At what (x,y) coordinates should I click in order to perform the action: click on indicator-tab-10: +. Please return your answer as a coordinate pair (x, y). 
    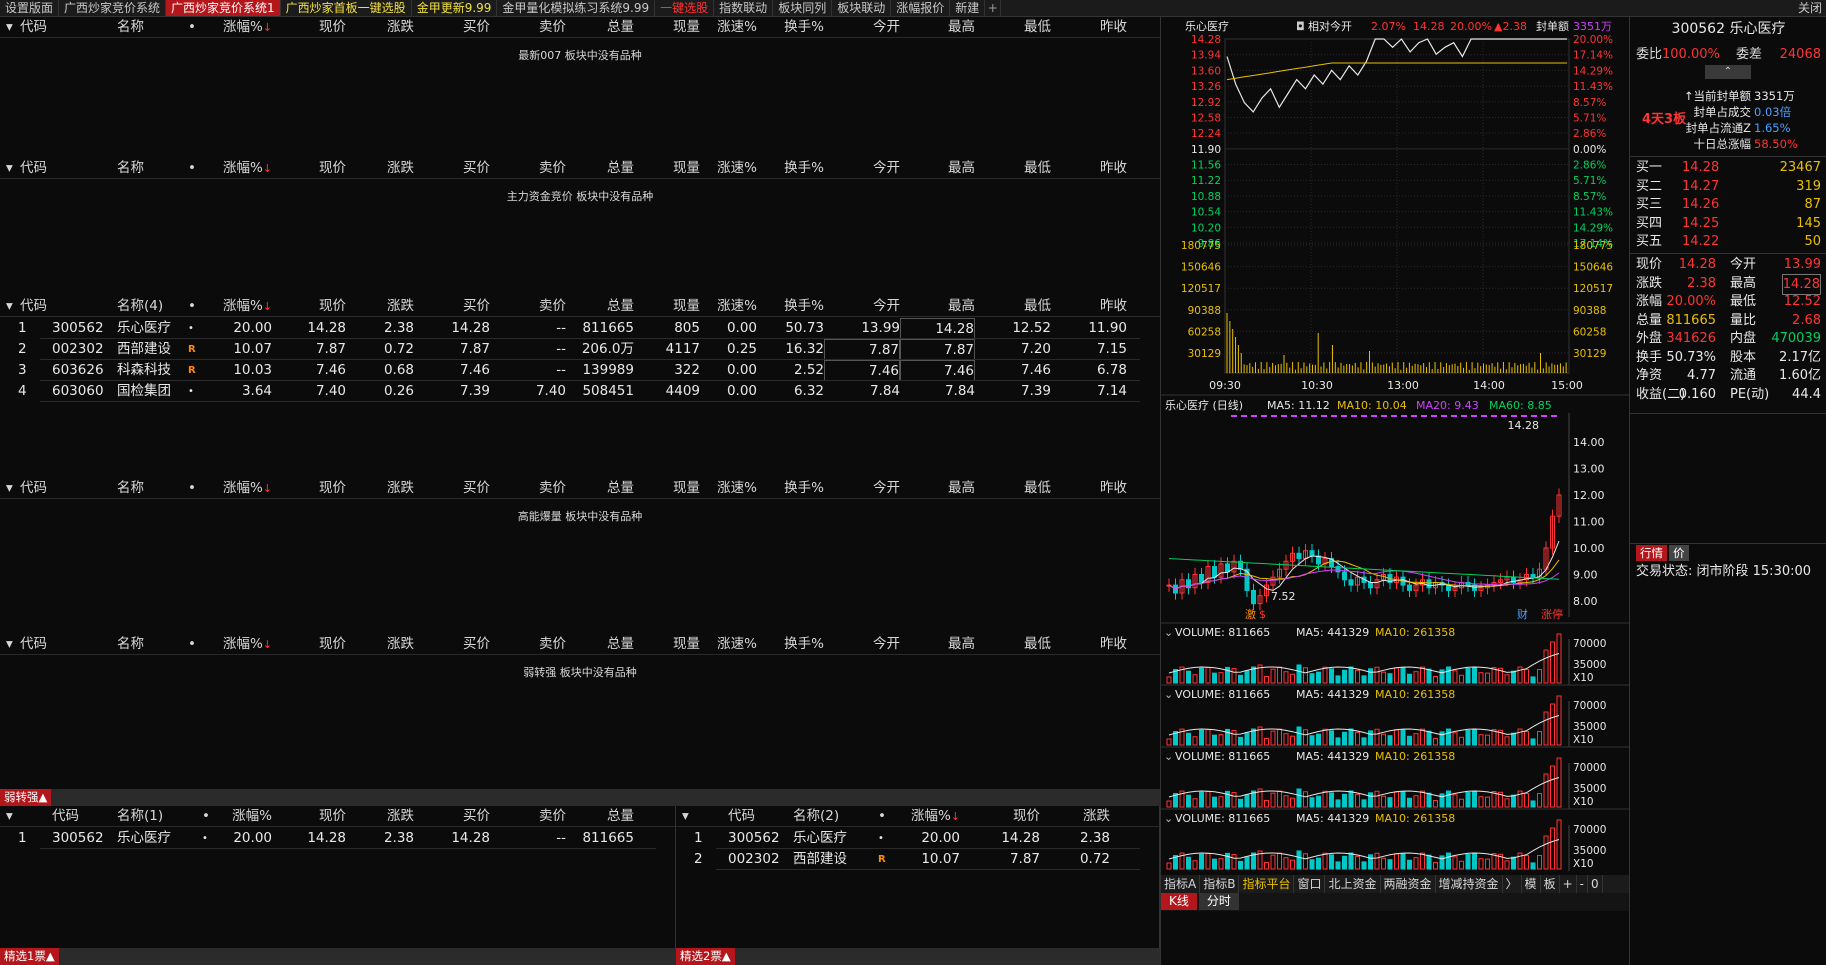
    Looking at the image, I should click on (1568, 884).